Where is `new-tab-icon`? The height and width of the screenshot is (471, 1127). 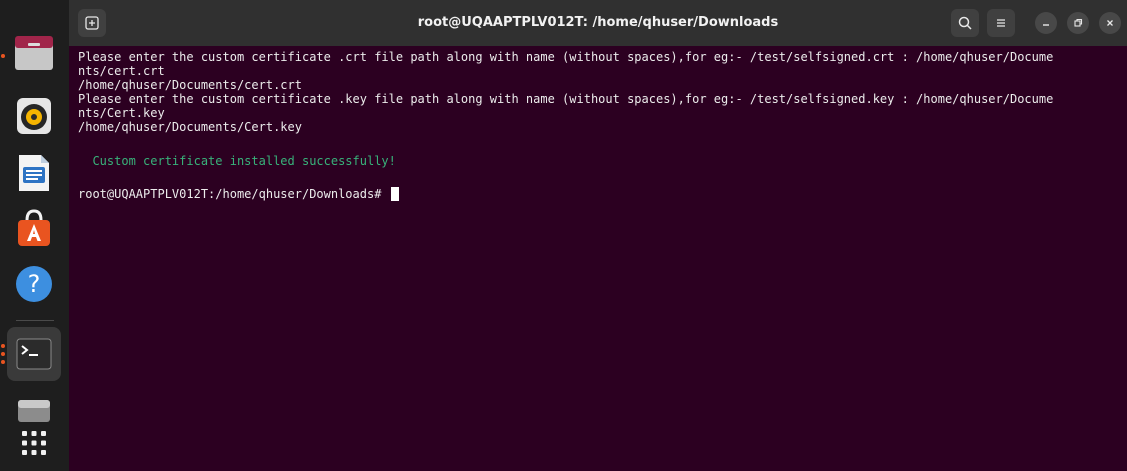 new-tab-icon is located at coordinates (92, 23).